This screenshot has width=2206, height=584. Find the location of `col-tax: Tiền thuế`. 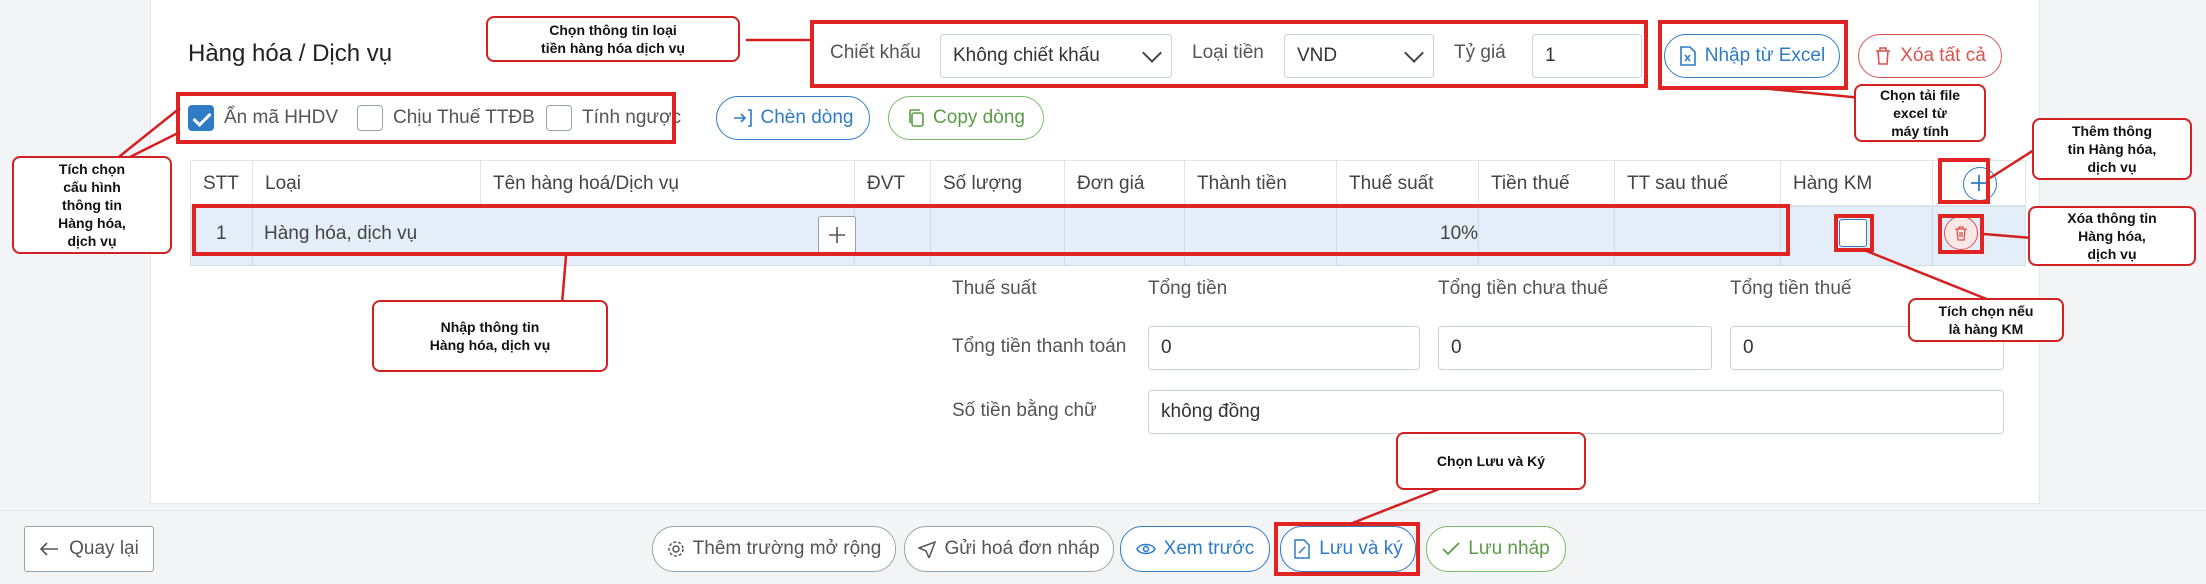

col-tax: Tiền thuế is located at coordinates (1547, 184).